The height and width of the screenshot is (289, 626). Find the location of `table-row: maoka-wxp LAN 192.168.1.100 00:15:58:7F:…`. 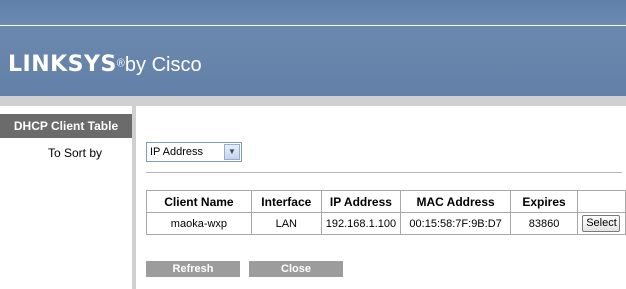

table-row: maoka-wxp LAN 192.168.1.100 00:15:58:7F:… is located at coordinates (386, 223).